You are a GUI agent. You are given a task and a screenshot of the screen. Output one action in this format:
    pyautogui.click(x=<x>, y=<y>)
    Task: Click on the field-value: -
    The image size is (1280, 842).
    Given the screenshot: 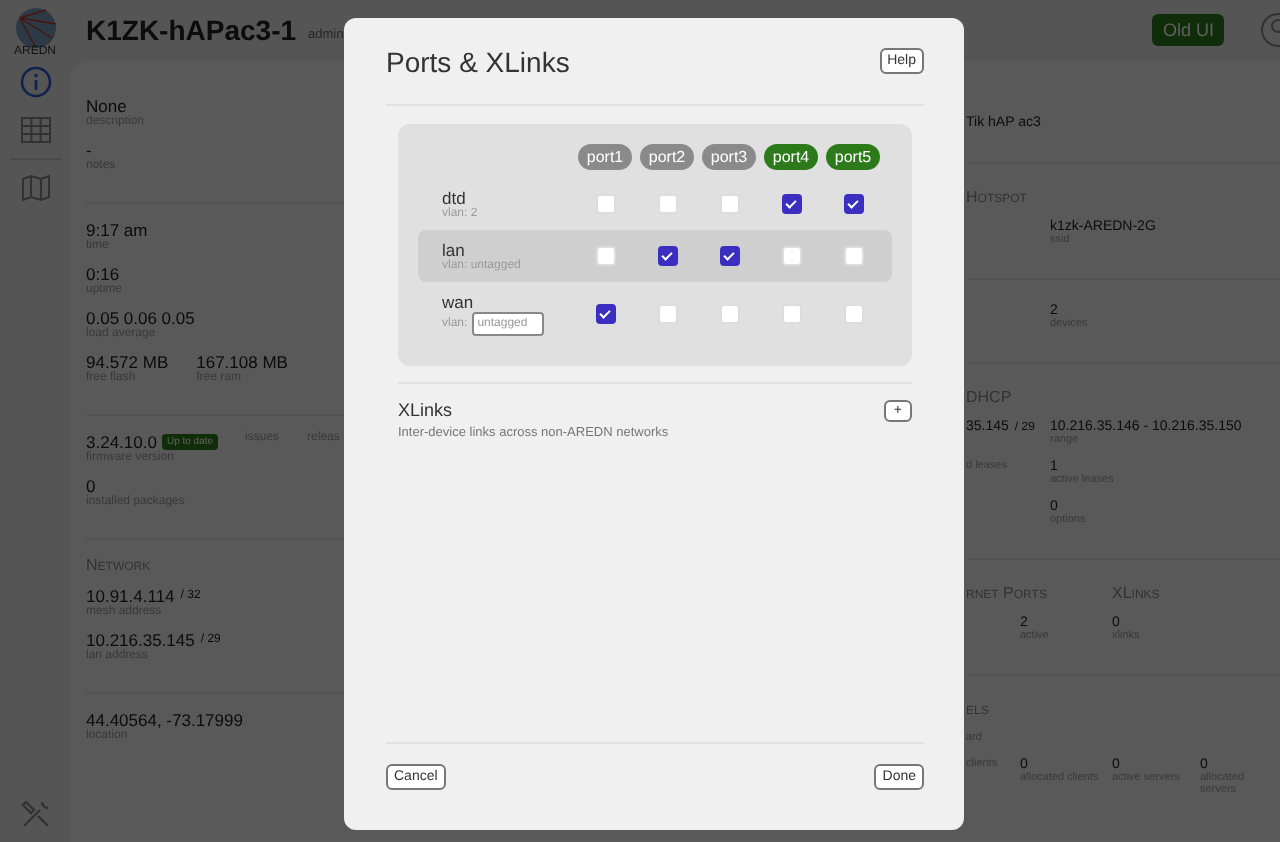 What is the action you would take?
    pyautogui.click(x=89, y=150)
    